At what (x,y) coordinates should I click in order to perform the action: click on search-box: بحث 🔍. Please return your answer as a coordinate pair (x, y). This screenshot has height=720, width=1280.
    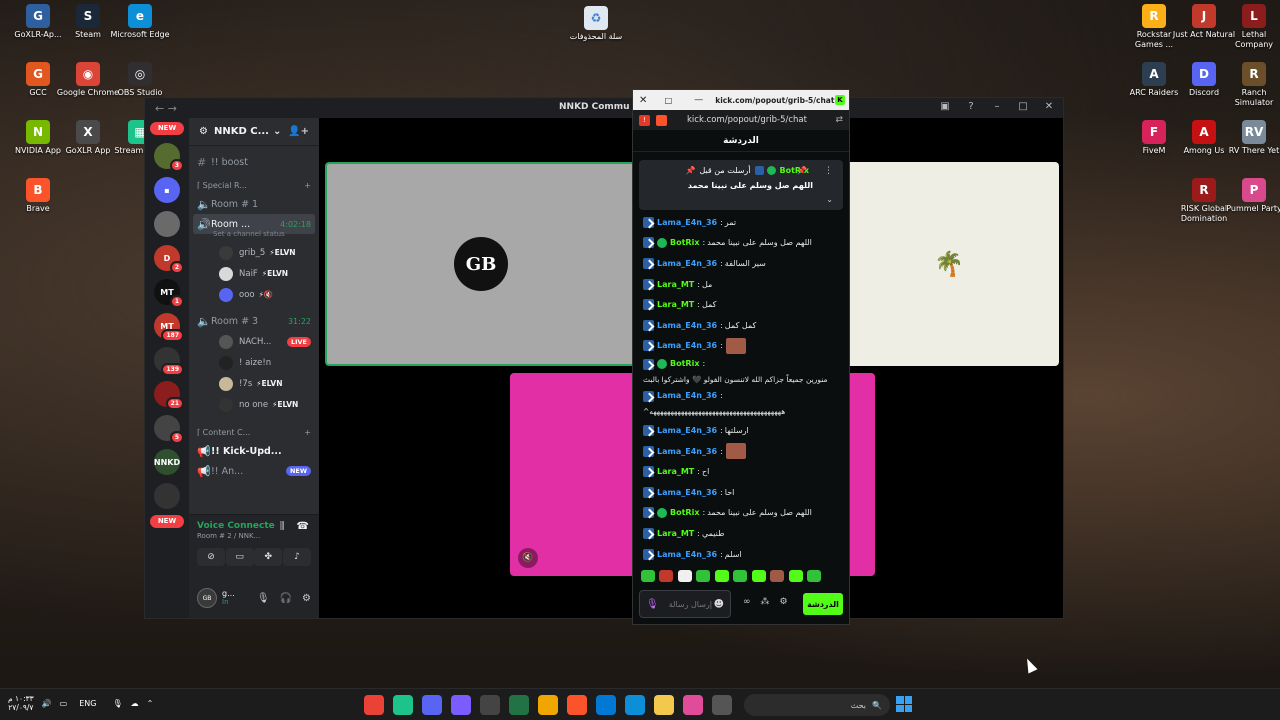
    Looking at the image, I should click on (817, 705).